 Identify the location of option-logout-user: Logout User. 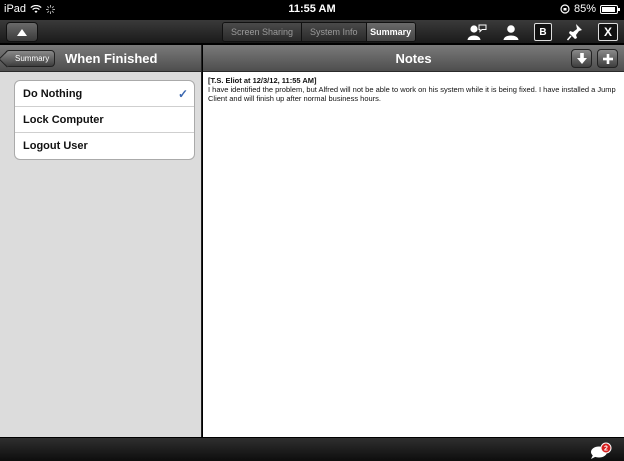
(104, 146).